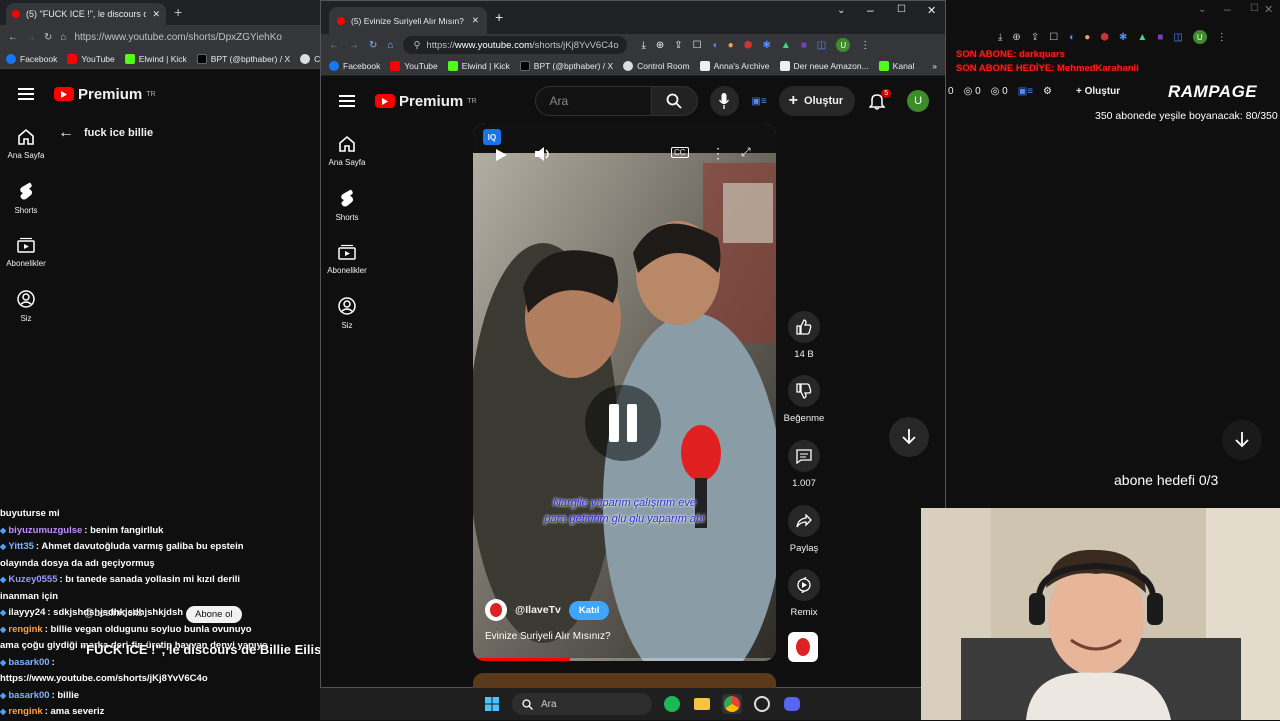 The image size is (1280, 721). I want to click on join-button: Katıl, so click(589, 610).